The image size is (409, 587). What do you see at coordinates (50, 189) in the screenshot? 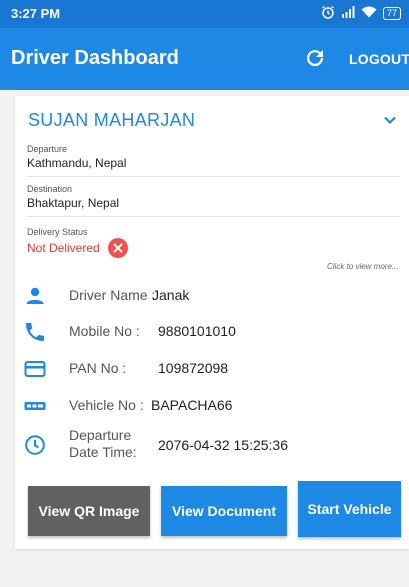
I see `destination-label: Destination` at bounding box center [50, 189].